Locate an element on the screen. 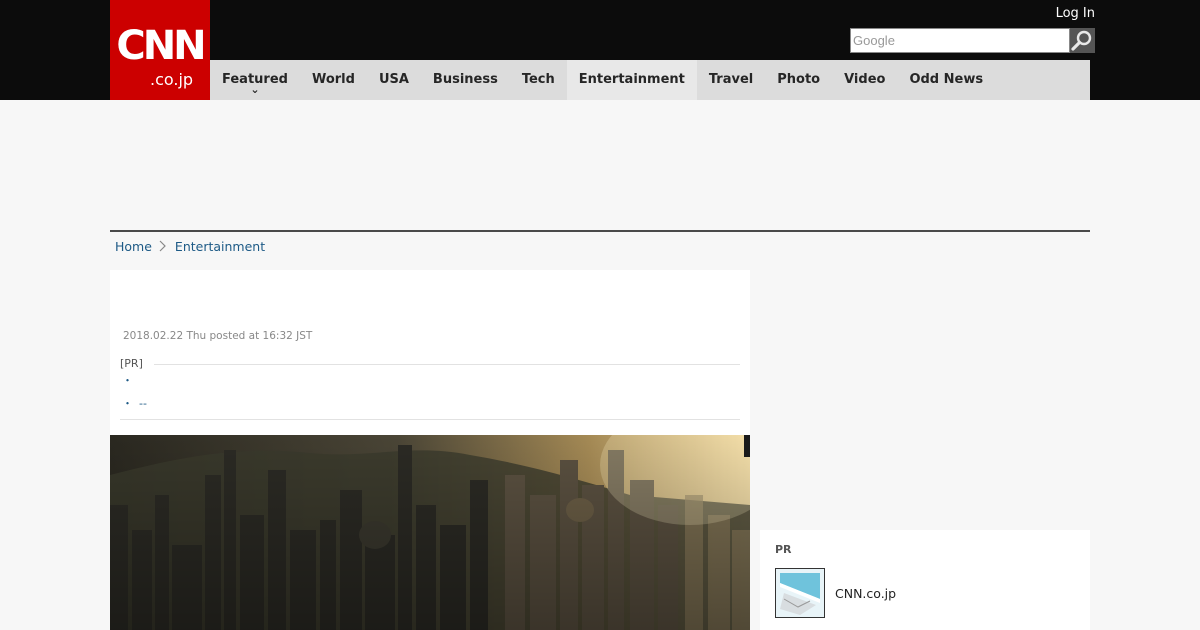  nav-item-travel: Travel is located at coordinates (731, 80).